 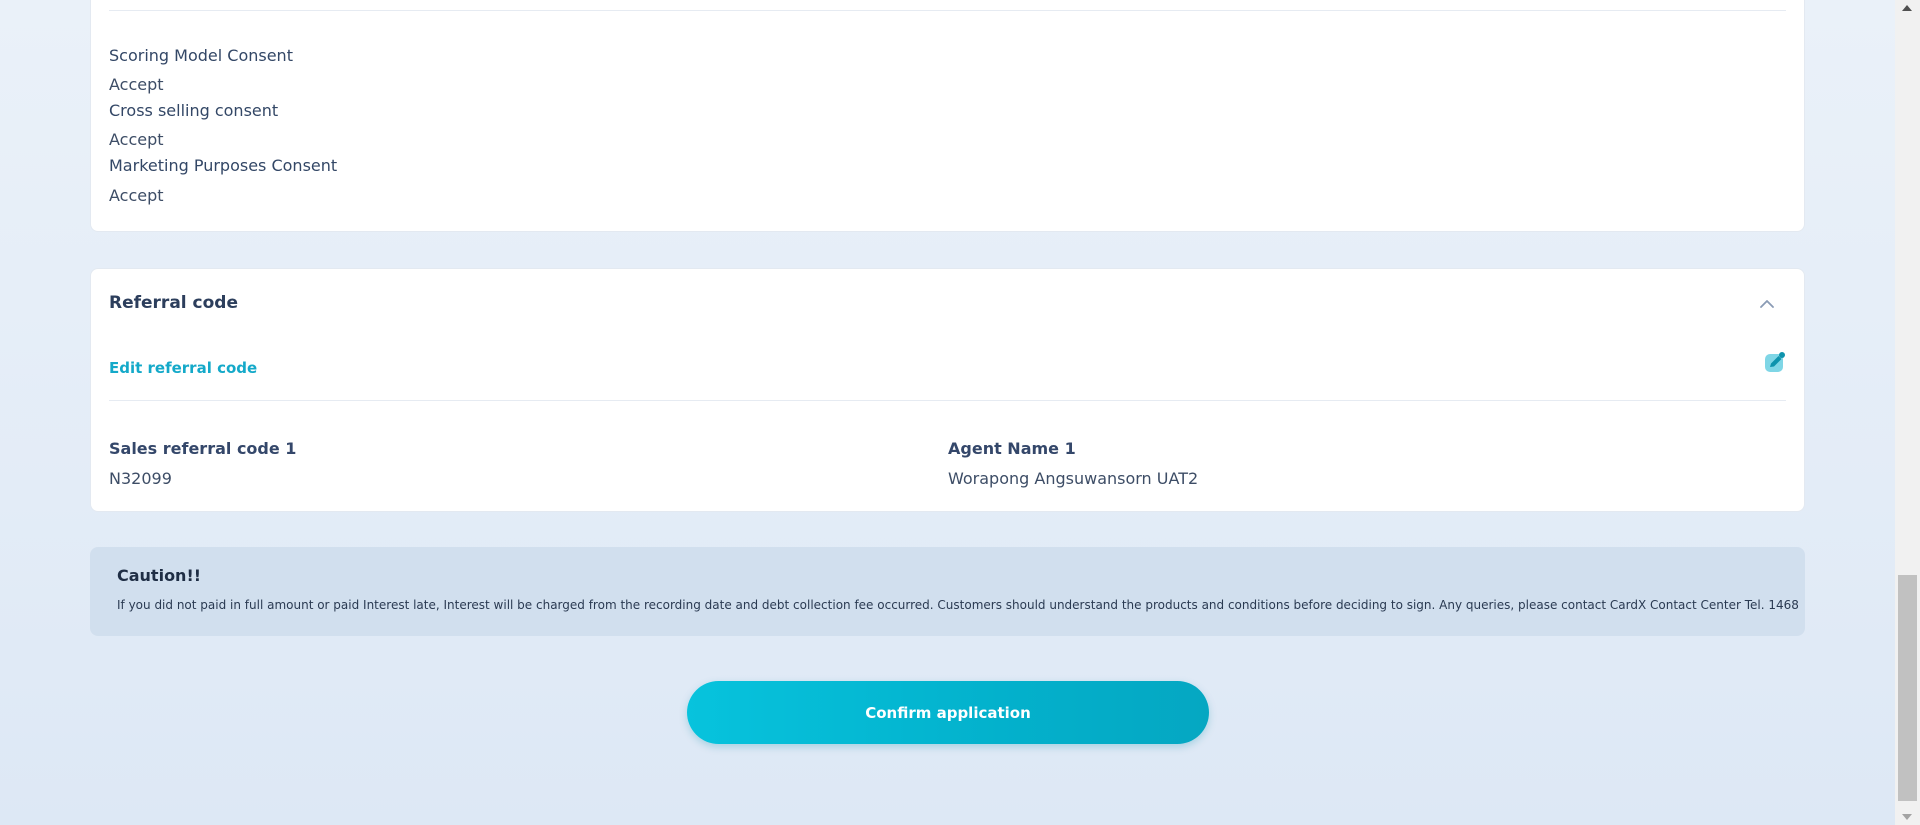 What do you see at coordinates (173, 303) in the screenshot?
I see `referral-section-title: Referral code` at bounding box center [173, 303].